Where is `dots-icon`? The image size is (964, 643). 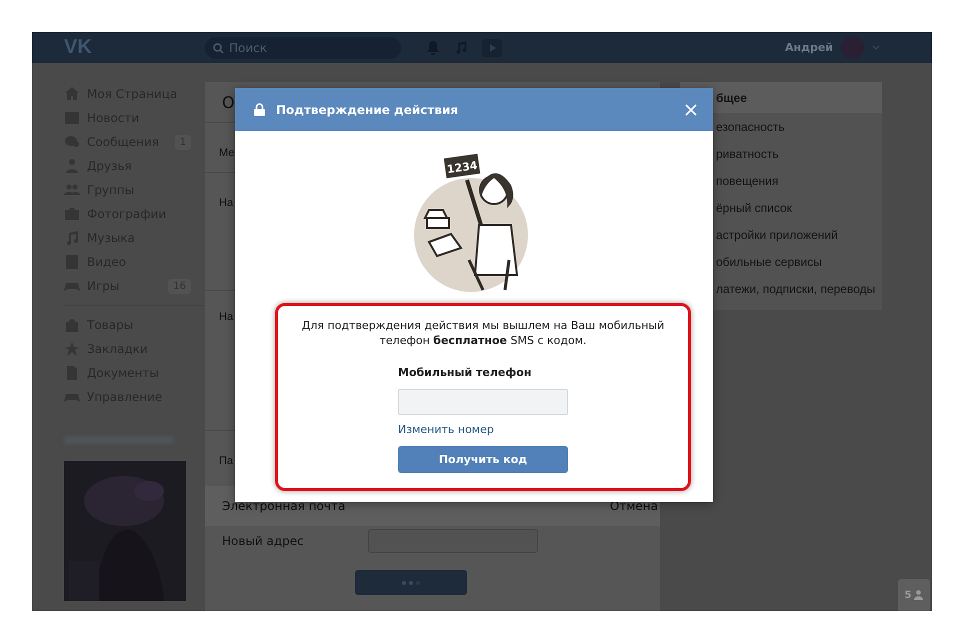
dots-icon is located at coordinates (411, 582).